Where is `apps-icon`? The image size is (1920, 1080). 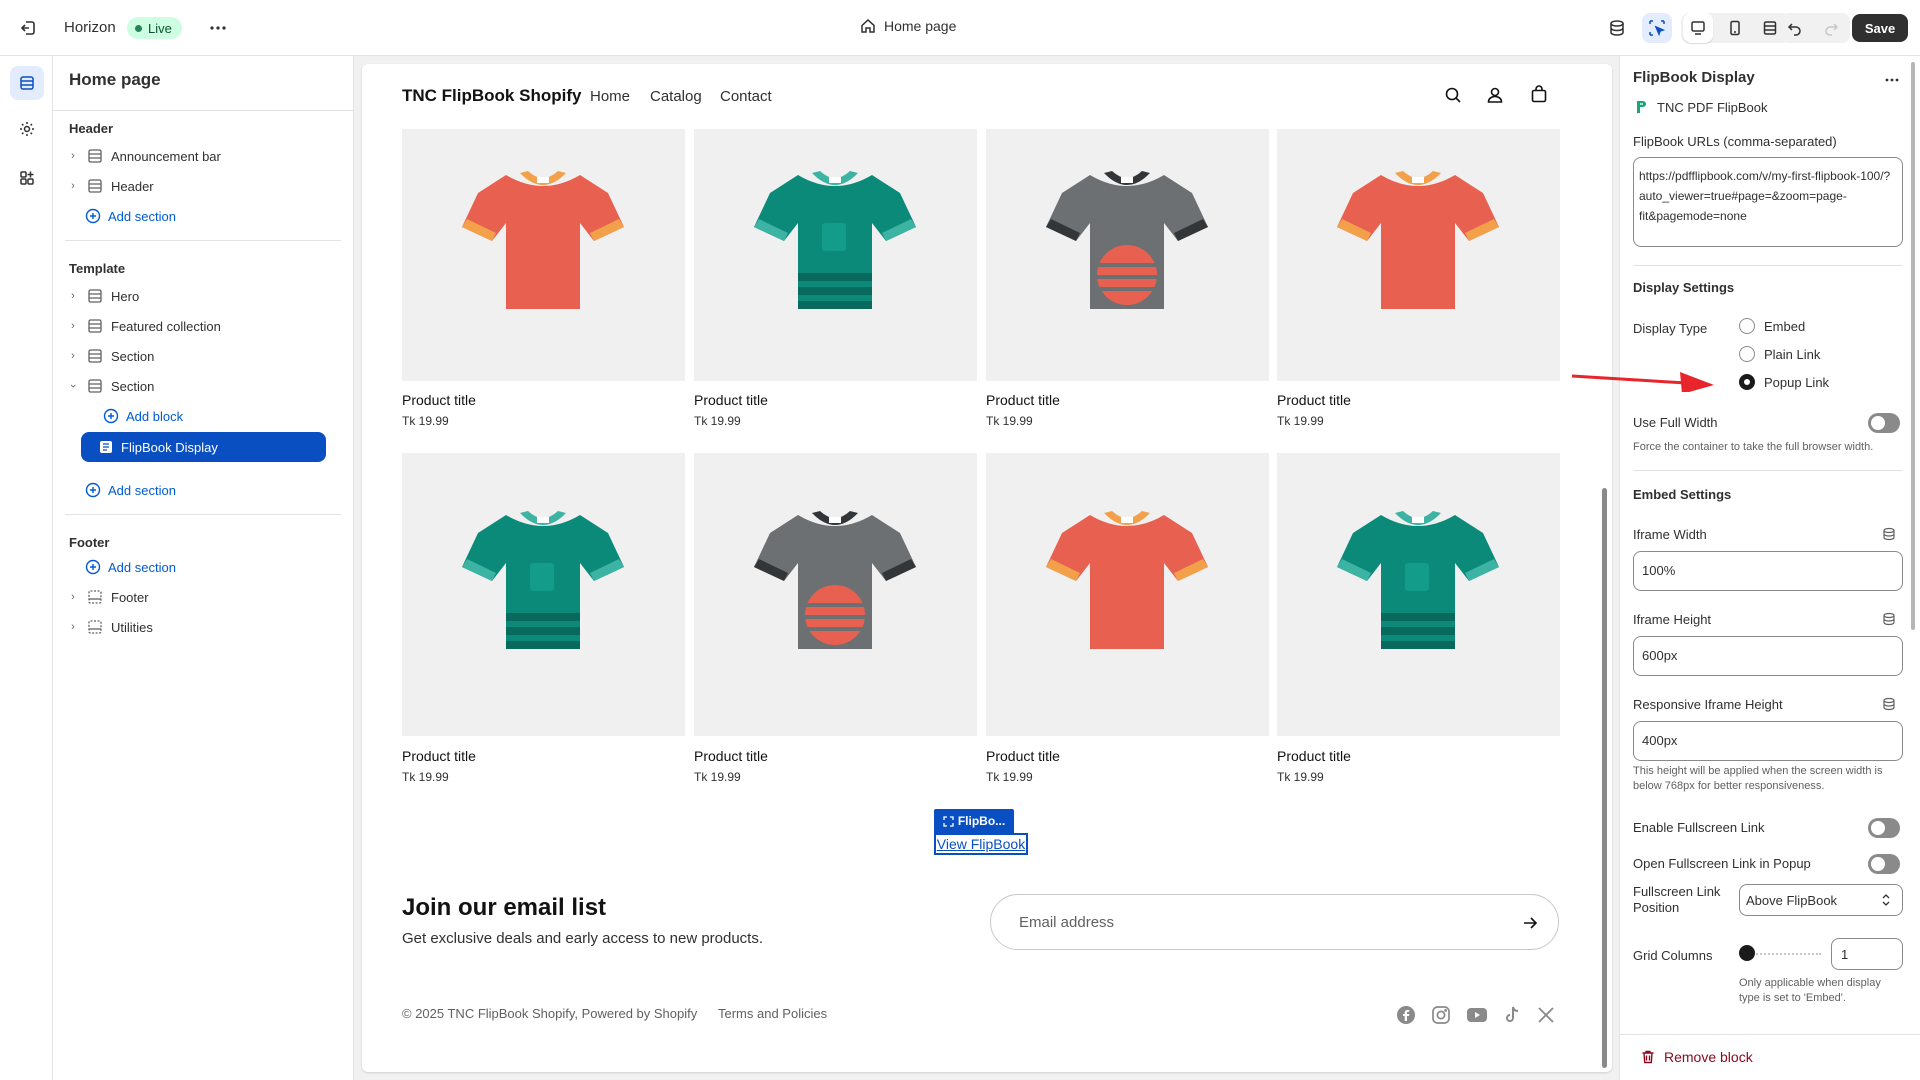 apps-icon is located at coordinates (27, 178).